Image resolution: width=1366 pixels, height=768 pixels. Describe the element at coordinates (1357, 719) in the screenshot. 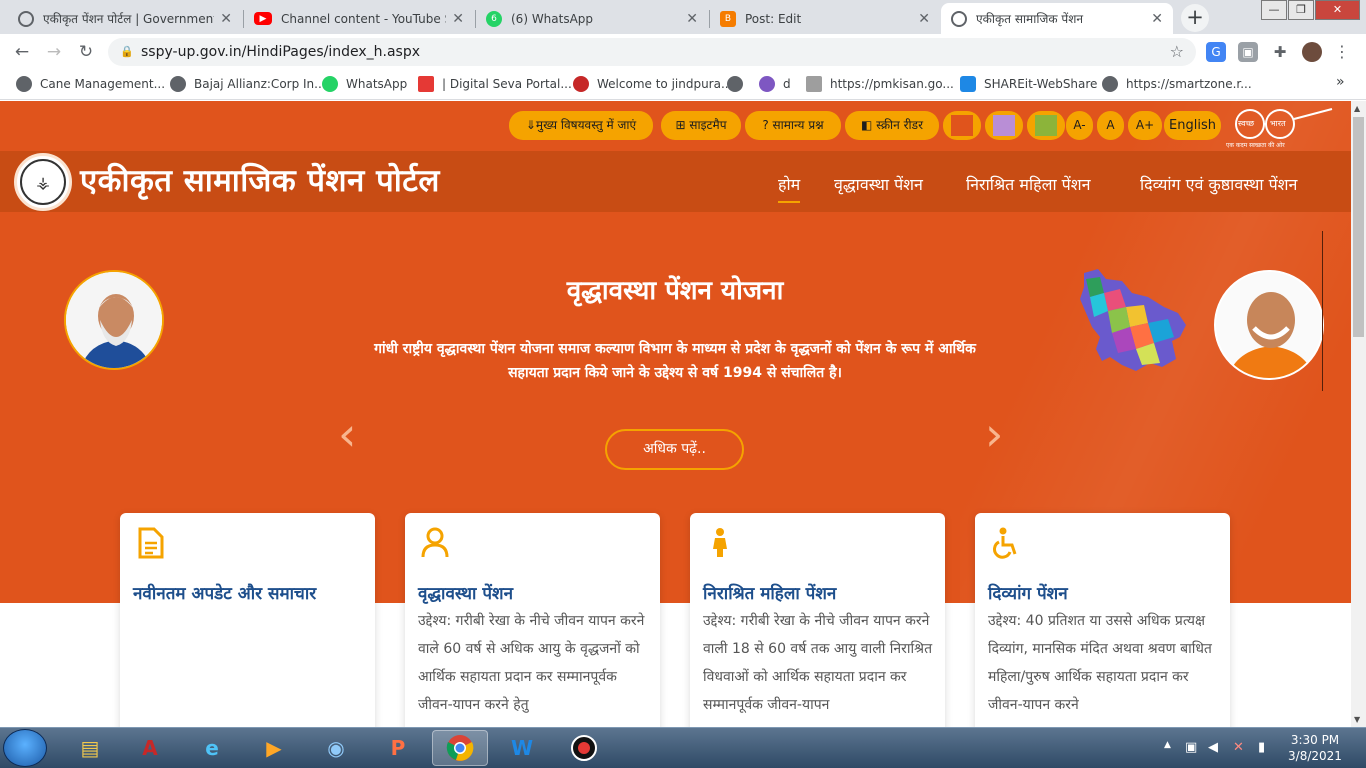

I see `scroll-down-arrow: ▼` at that location.